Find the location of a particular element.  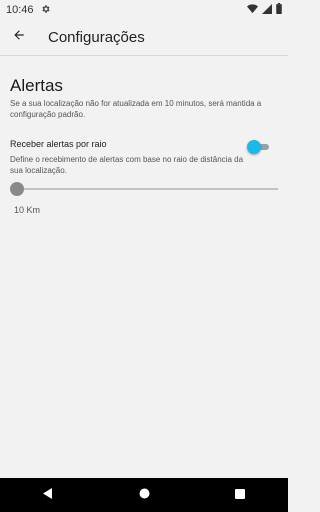

section-title: Alertas is located at coordinates (36, 85).